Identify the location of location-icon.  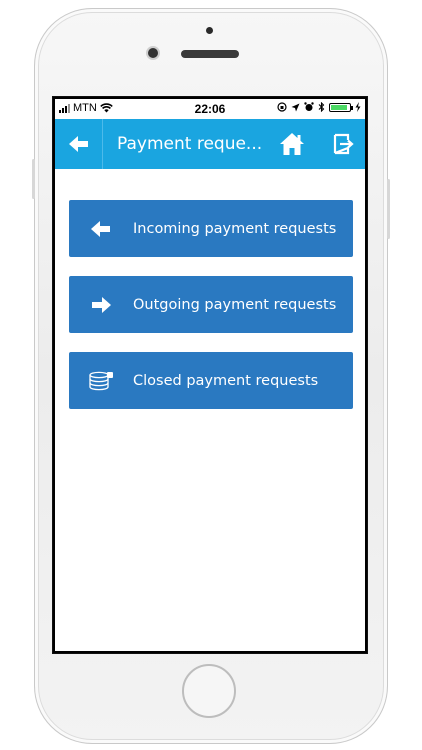
(295, 107).